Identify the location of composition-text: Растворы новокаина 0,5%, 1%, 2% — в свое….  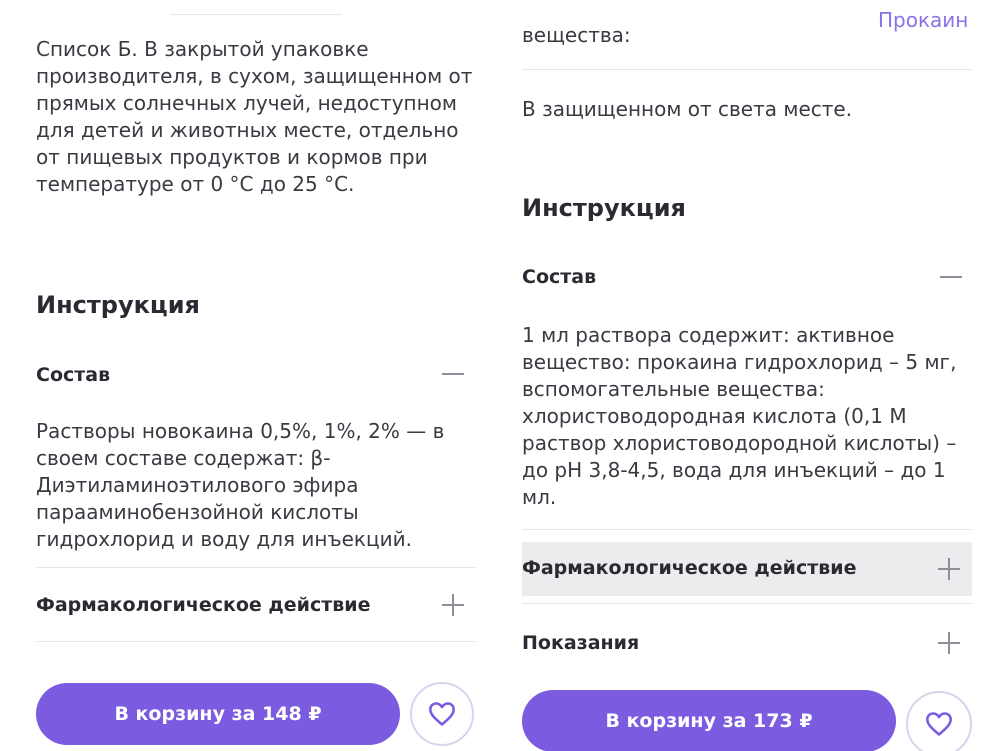
(240, 485).